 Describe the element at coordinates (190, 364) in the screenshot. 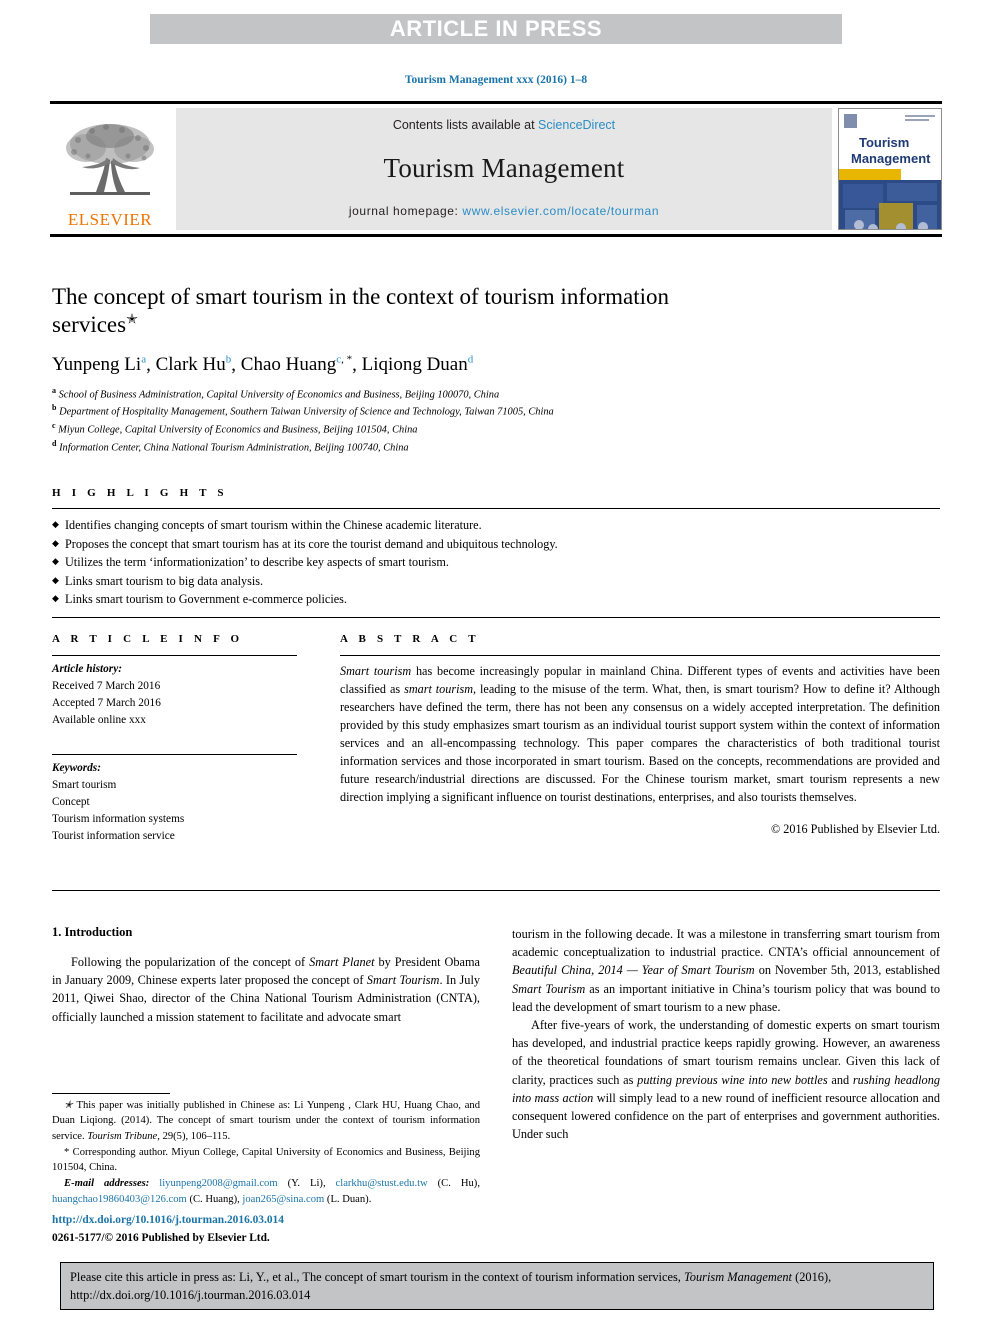

I see `author-1-name: Clark Hu` at that location.